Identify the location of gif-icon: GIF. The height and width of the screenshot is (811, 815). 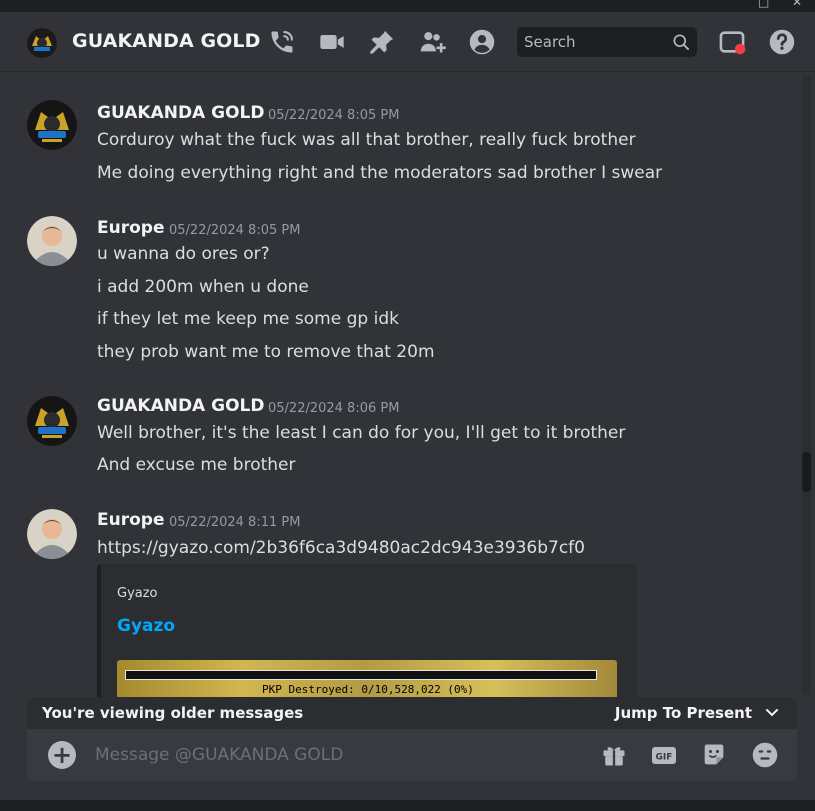
(664, 755).